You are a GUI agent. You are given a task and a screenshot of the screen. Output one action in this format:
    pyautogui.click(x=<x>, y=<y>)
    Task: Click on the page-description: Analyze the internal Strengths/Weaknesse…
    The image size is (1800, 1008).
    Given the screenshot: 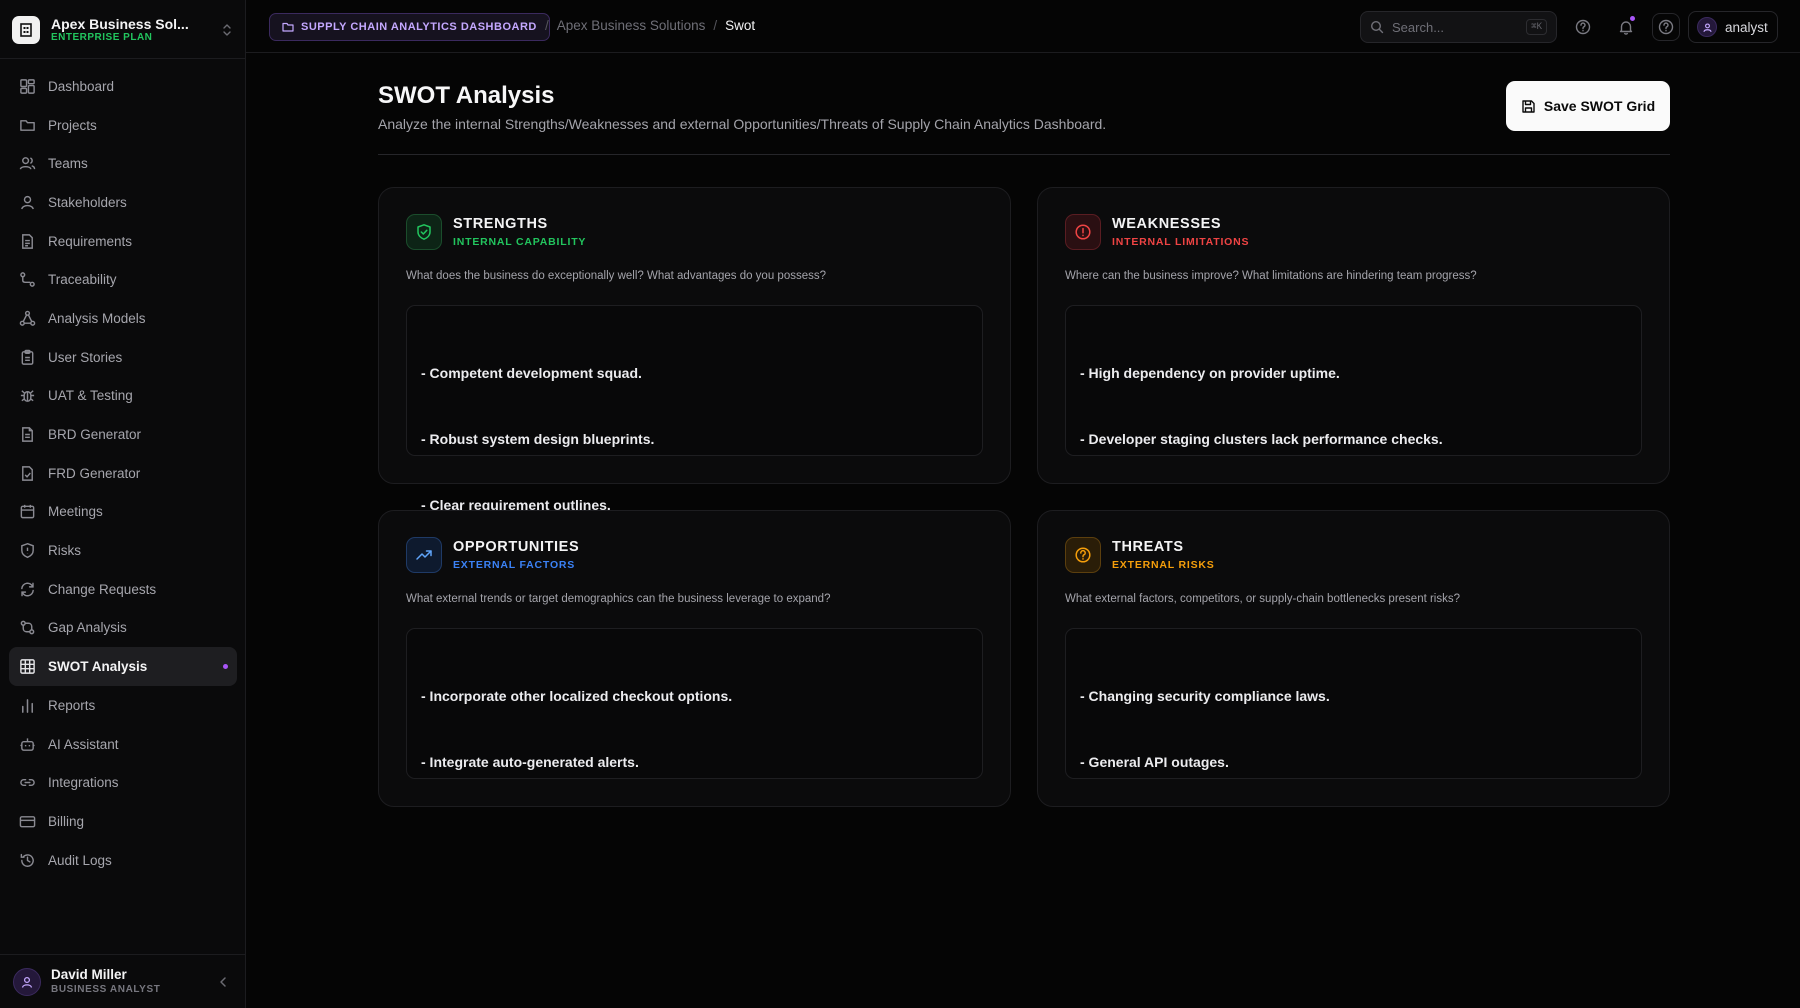 What is the action you would take?
    pyautogui.click(x=742, y=124)
    